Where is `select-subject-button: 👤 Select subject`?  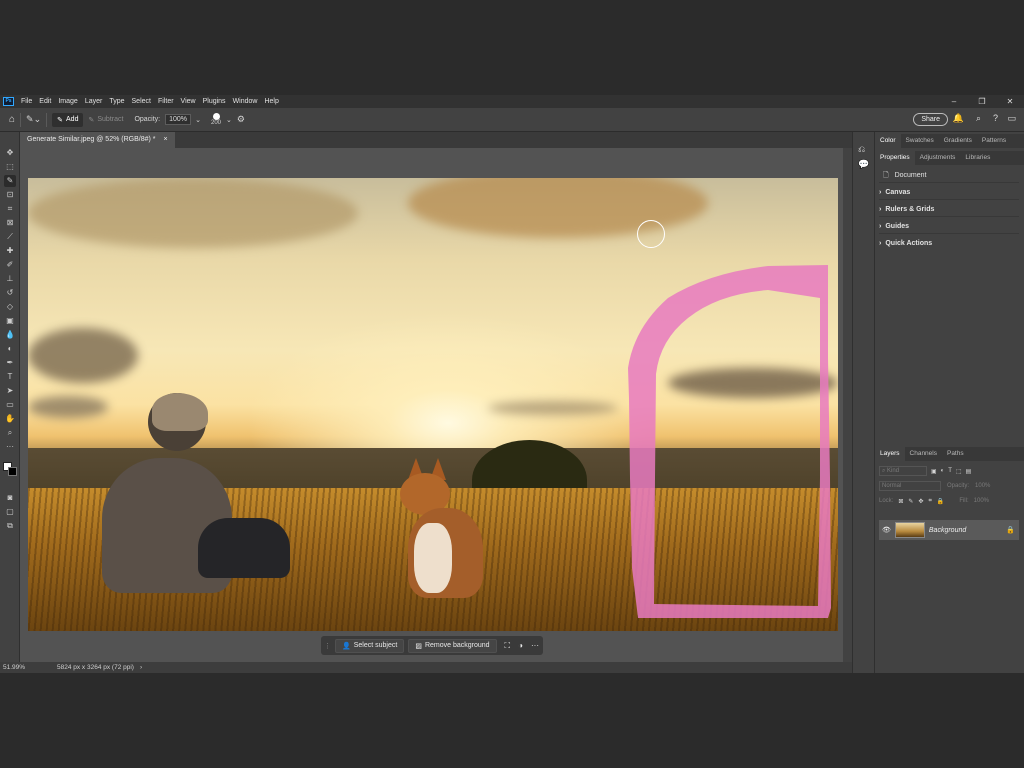 select-subject-button: 👤 Select subject is located at coordinates (370, 645).